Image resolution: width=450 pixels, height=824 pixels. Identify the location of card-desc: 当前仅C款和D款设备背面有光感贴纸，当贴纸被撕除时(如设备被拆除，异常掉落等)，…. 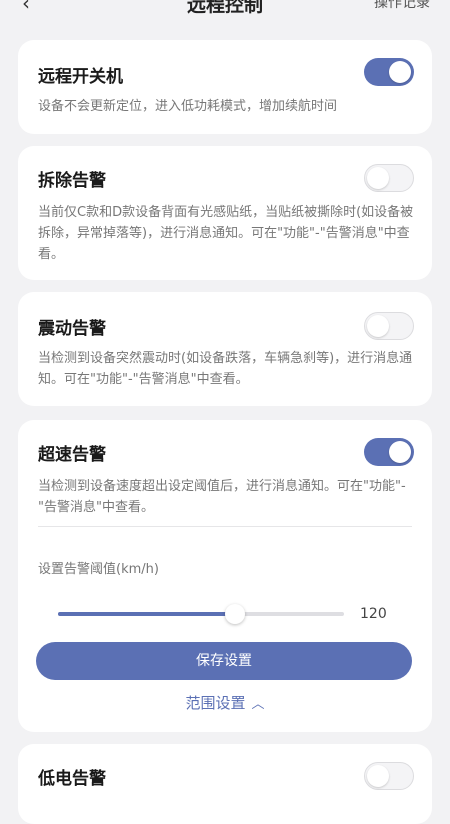
(226, 233).